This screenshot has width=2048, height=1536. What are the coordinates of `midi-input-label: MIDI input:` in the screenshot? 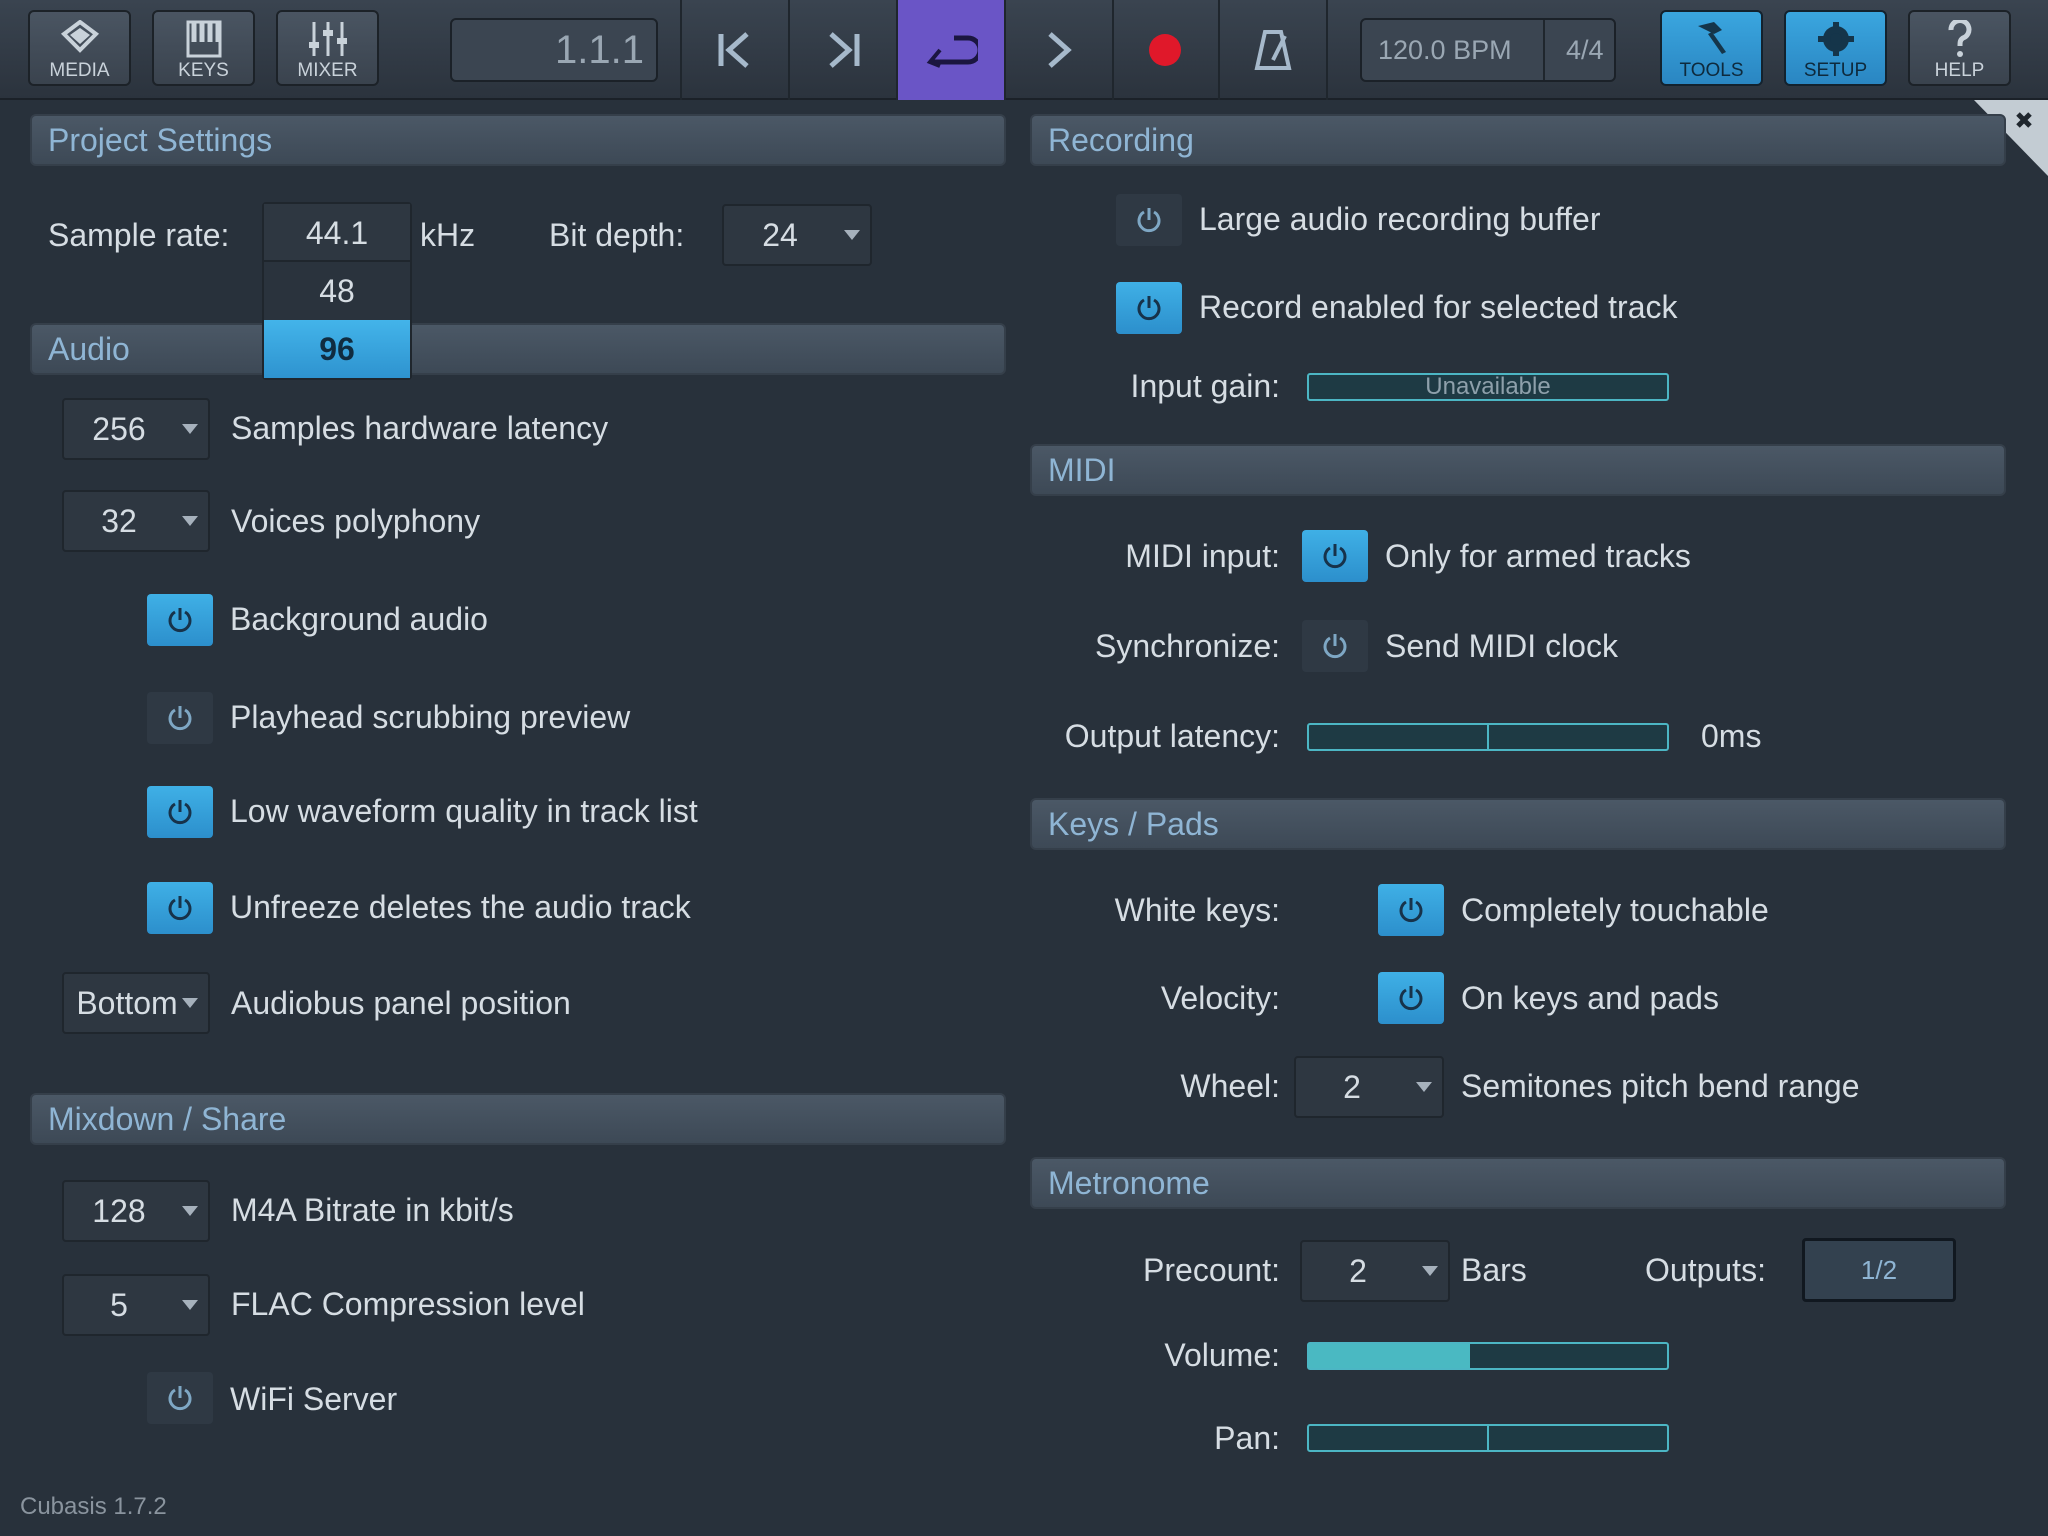 It's located at (1202, 556).